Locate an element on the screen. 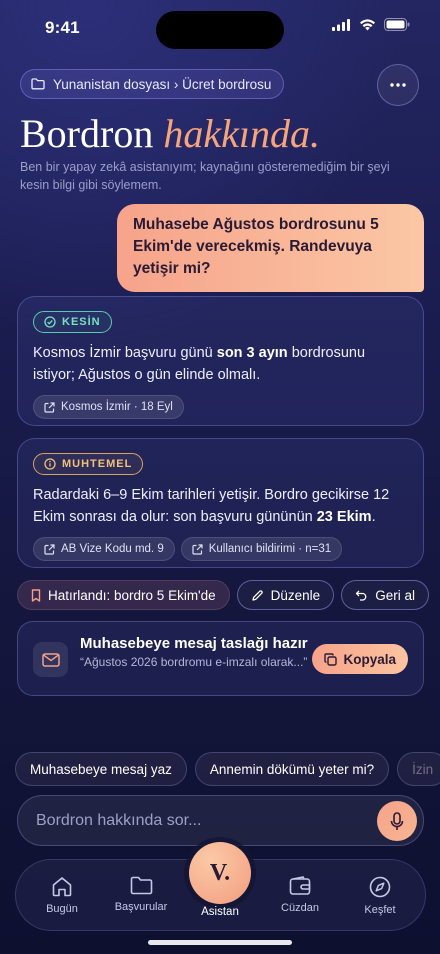  copy-button: Kopyala is located at coordinates (360, 659).